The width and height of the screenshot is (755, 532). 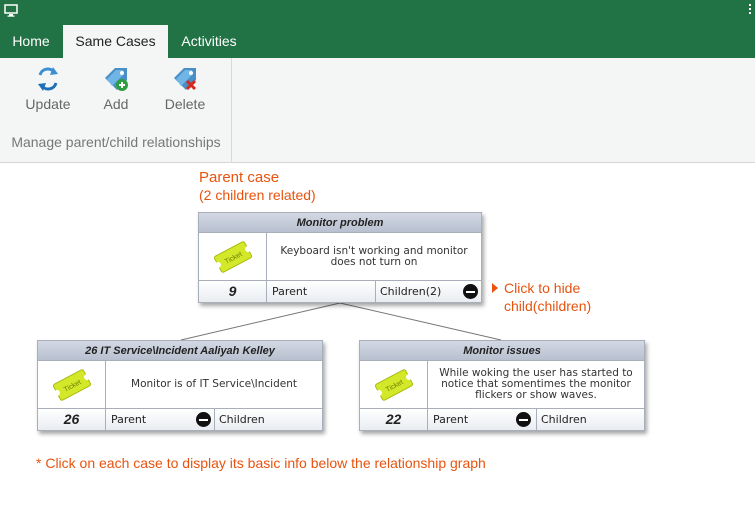 I want to click on case-title: 26 IT Service\Incident Aaliyah Kelley, so click(x=180, y=351).